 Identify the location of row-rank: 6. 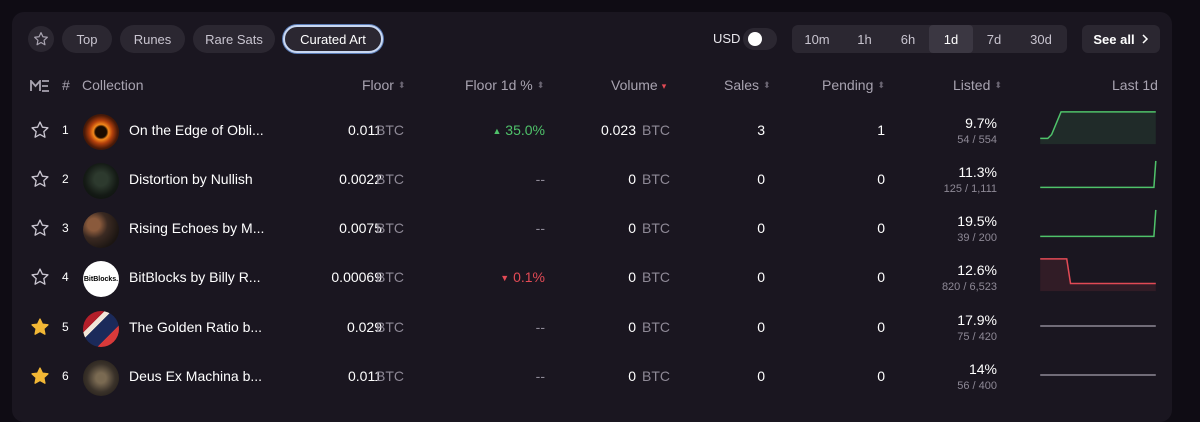
(65, 376).